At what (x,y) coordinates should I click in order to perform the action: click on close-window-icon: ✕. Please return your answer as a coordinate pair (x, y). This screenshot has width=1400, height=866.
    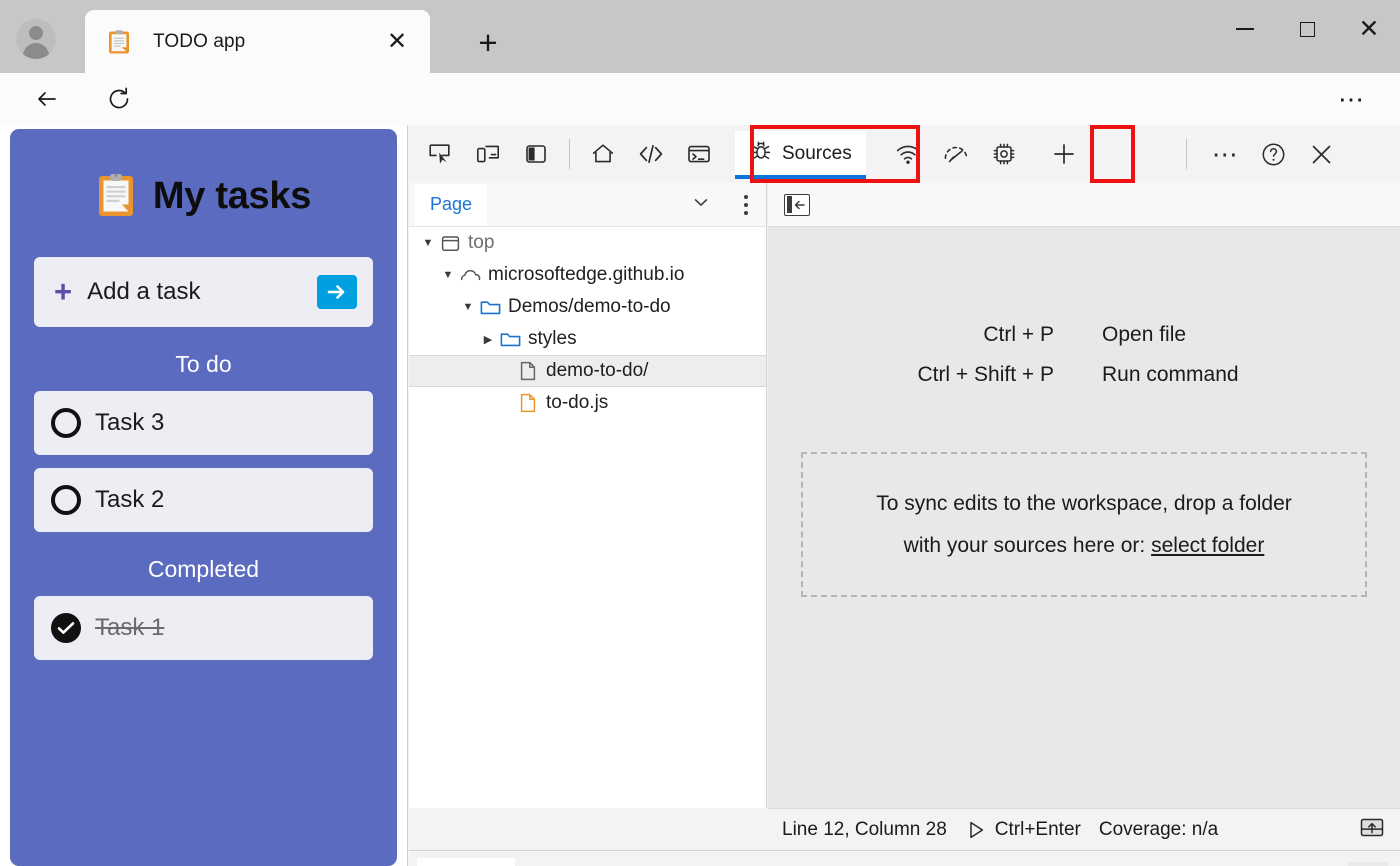
    Looking at the image, I should click on (1369, 29).